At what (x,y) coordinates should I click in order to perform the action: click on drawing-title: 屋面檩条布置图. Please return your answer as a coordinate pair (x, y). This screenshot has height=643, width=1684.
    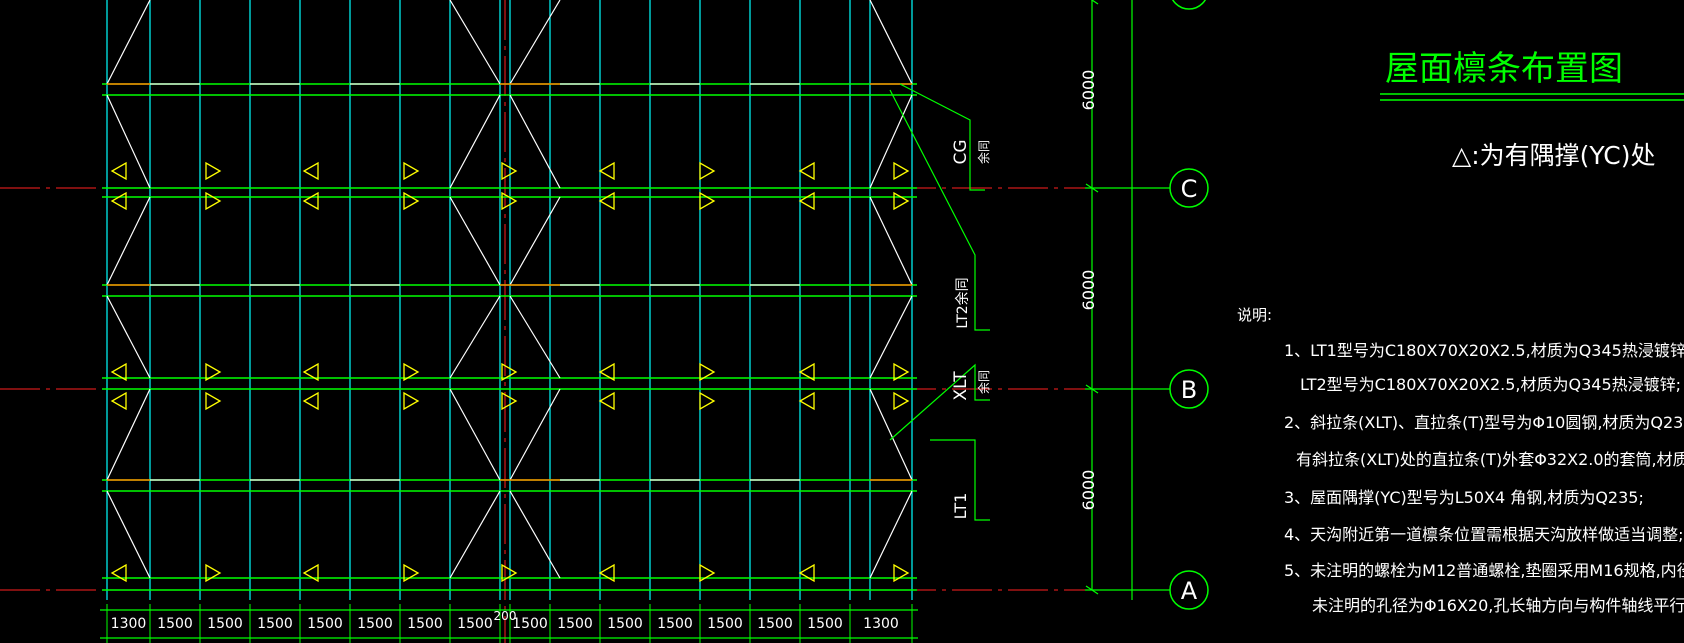
    Looking at the image, I should click on (1504, 69).